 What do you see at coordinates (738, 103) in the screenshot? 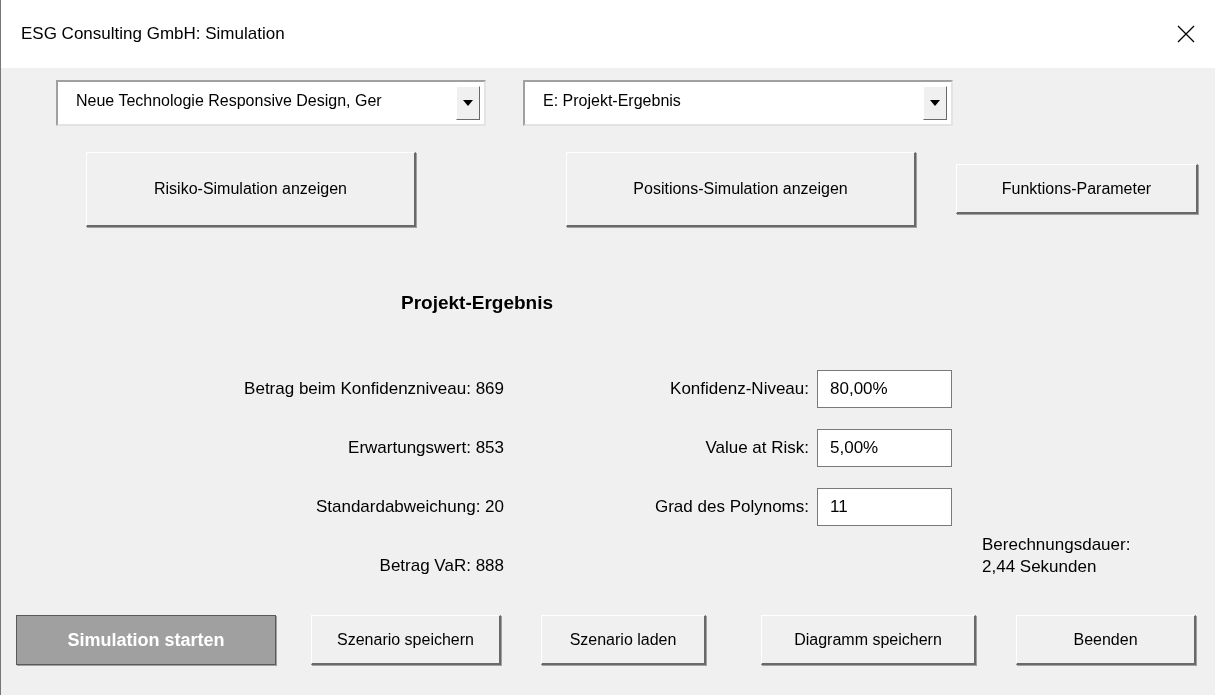
I see `dropdown: E: Projekt-Ergebnis` at bounding box center [738, 103].